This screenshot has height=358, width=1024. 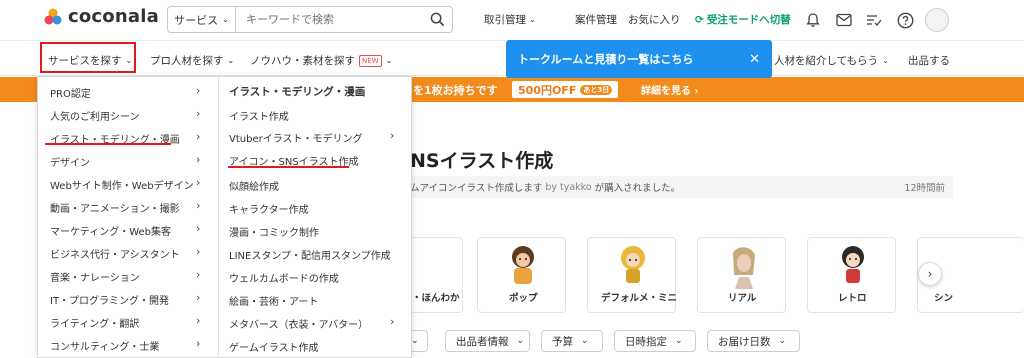 What do you see at coordinates (924, 188) in the screenshot?
I see `notice-time: 12時間前` at bounding box center [924, 188].